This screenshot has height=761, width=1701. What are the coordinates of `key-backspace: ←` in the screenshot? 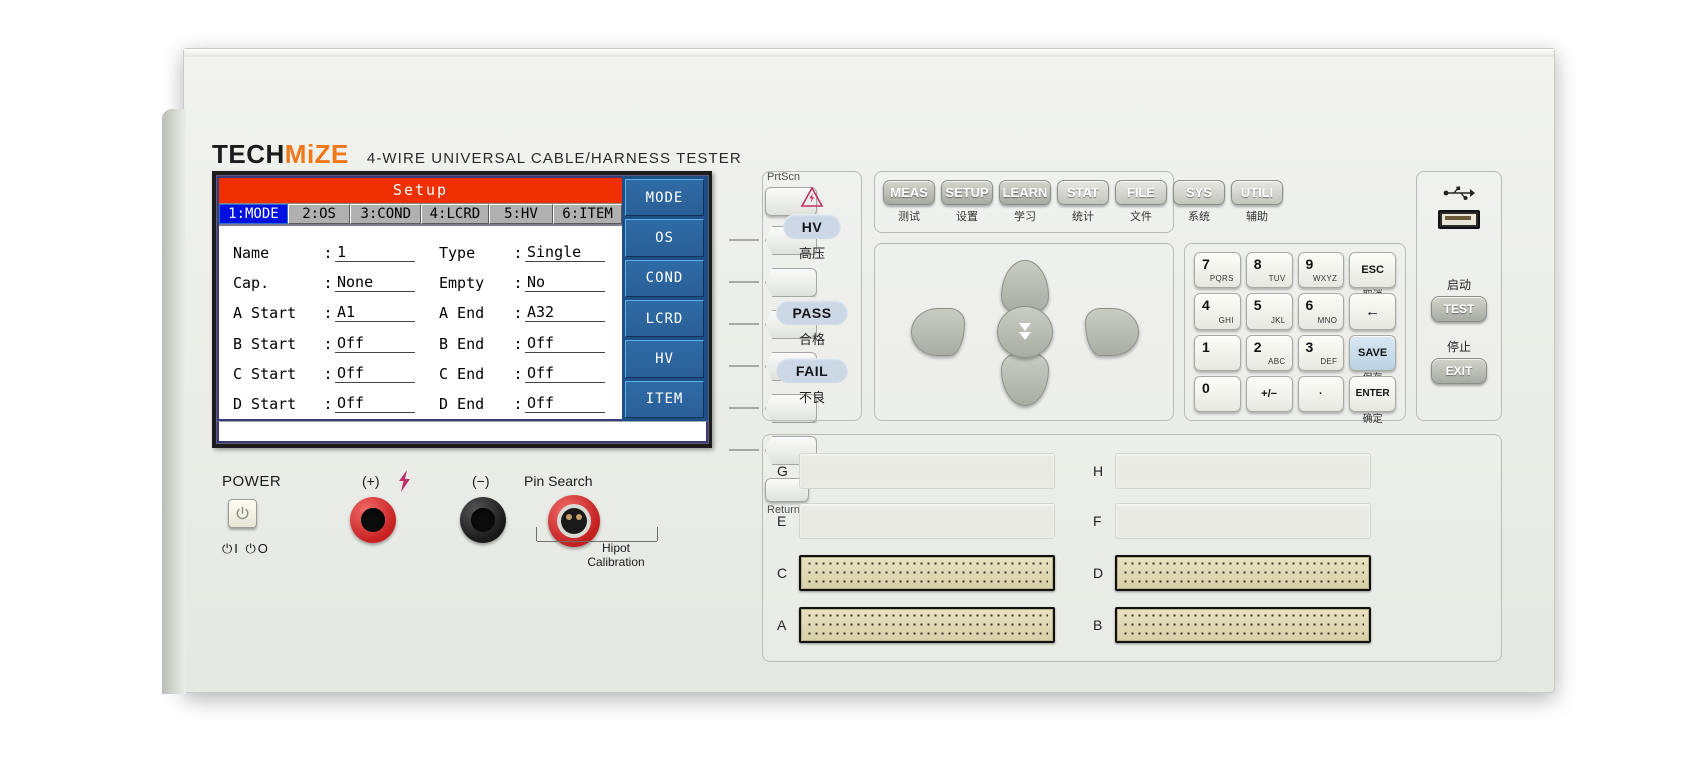 It's located at (1372, 311).